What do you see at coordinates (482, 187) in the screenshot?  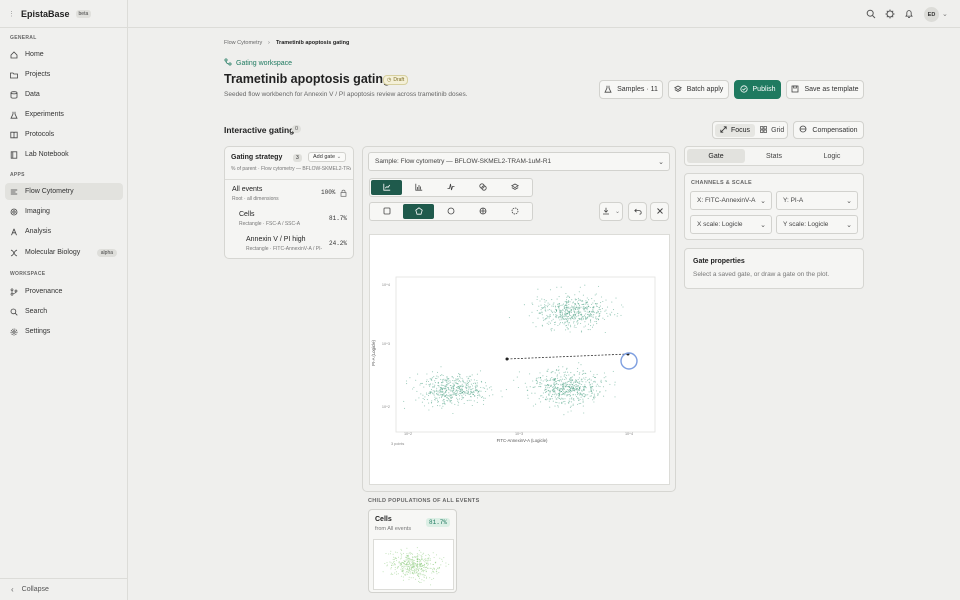 I see `overlay-button` at bounding box center [482, 187].